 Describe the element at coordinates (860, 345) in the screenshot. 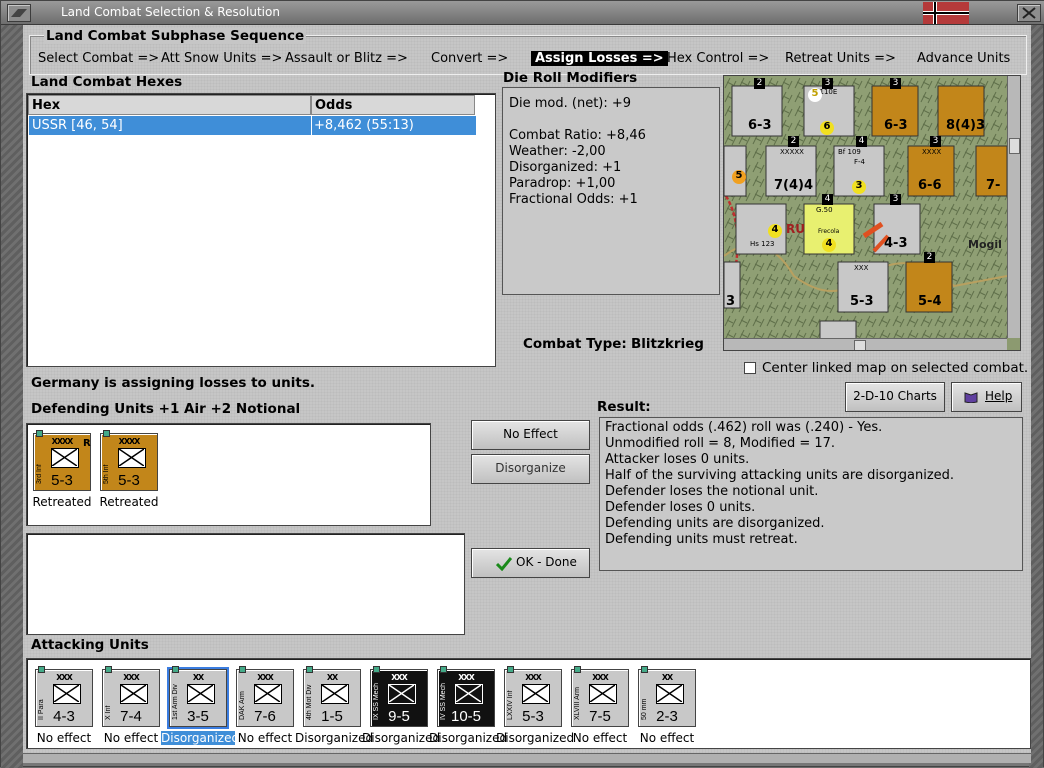

I see `map-hscroll-thumb` at that location.